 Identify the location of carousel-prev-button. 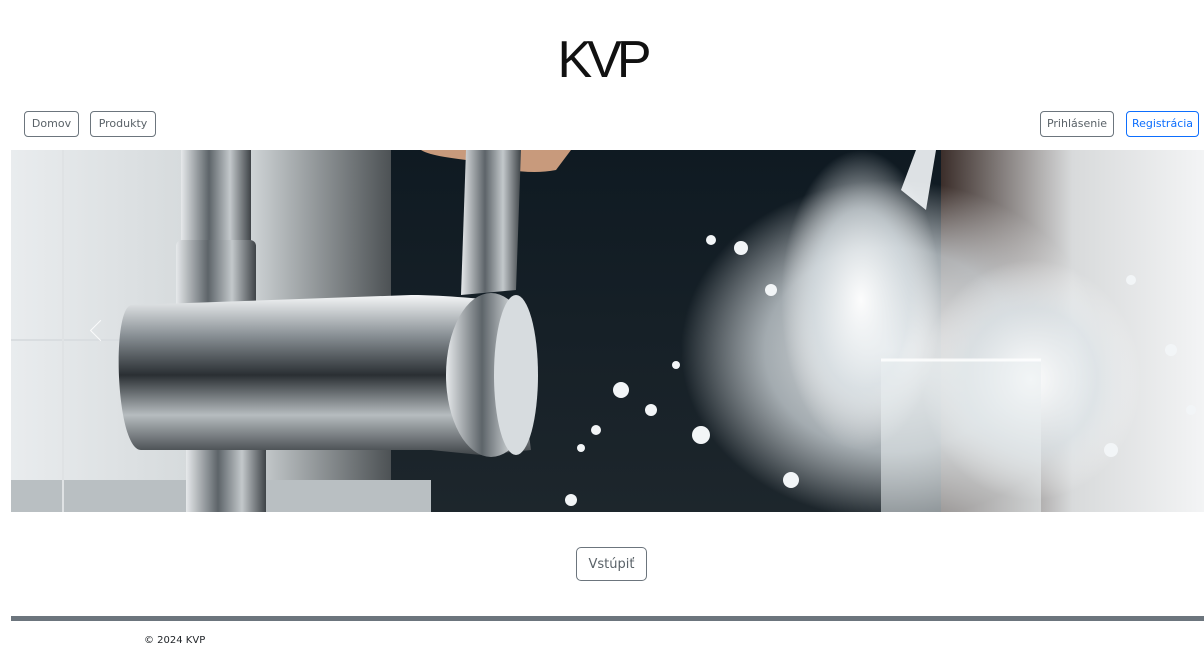
(101, 331).